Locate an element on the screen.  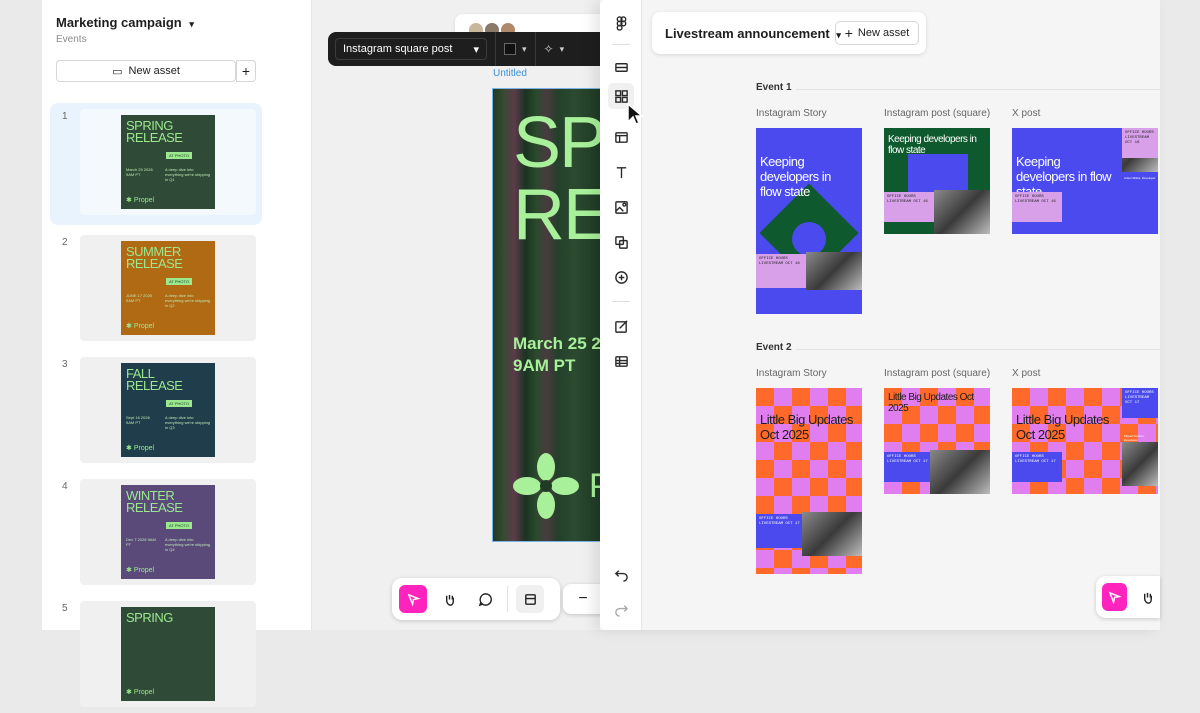
figma-logo-icon is located at coordinates (621, 23).